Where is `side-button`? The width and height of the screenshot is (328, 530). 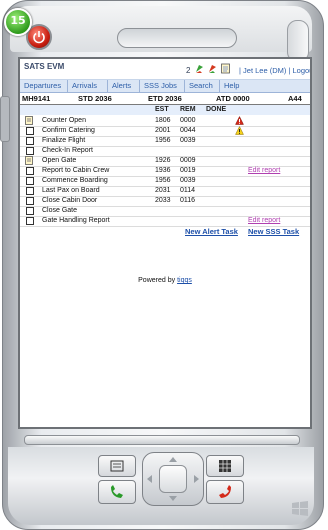 side-button is located at coordinates (5, 119).